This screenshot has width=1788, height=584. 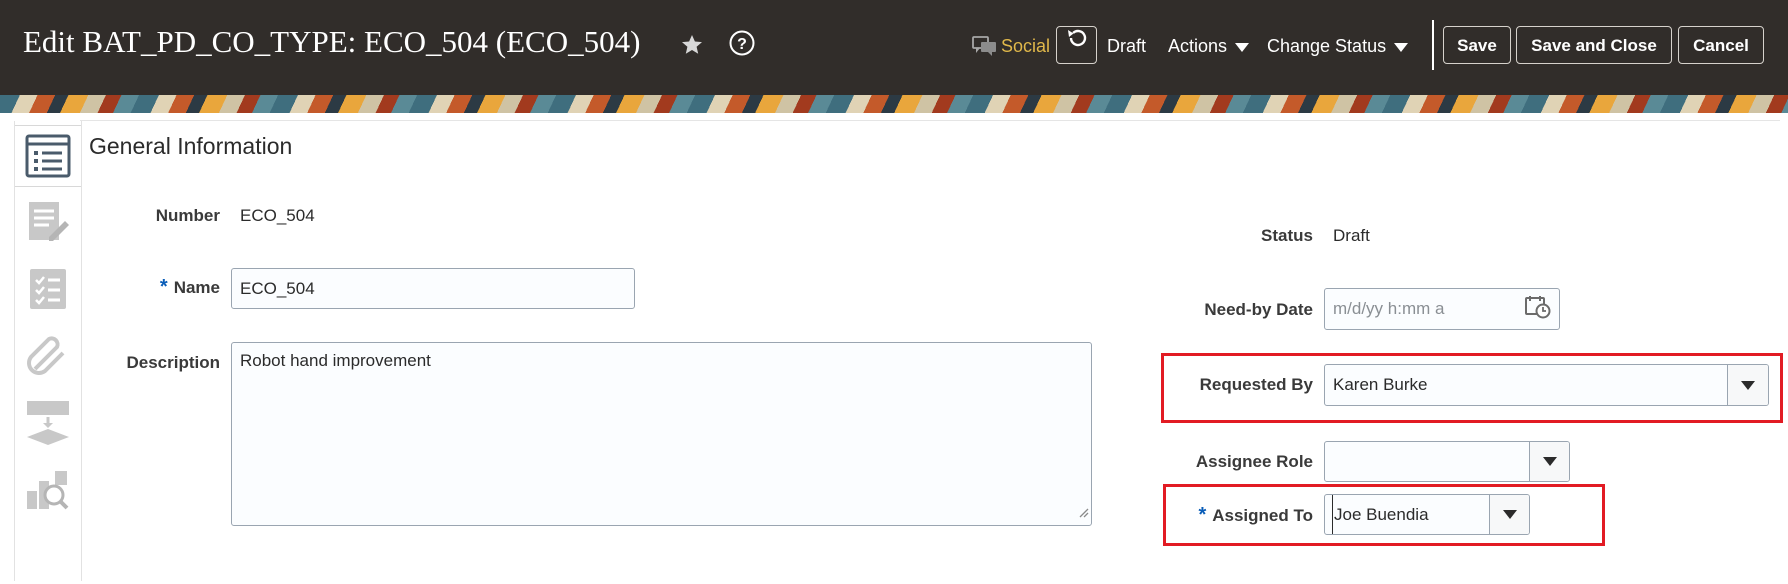 What do you see at coordinates (1327, 46) in the screenshot?
I see `change-status-label: Change Status` at bounding box center [1327, 46].